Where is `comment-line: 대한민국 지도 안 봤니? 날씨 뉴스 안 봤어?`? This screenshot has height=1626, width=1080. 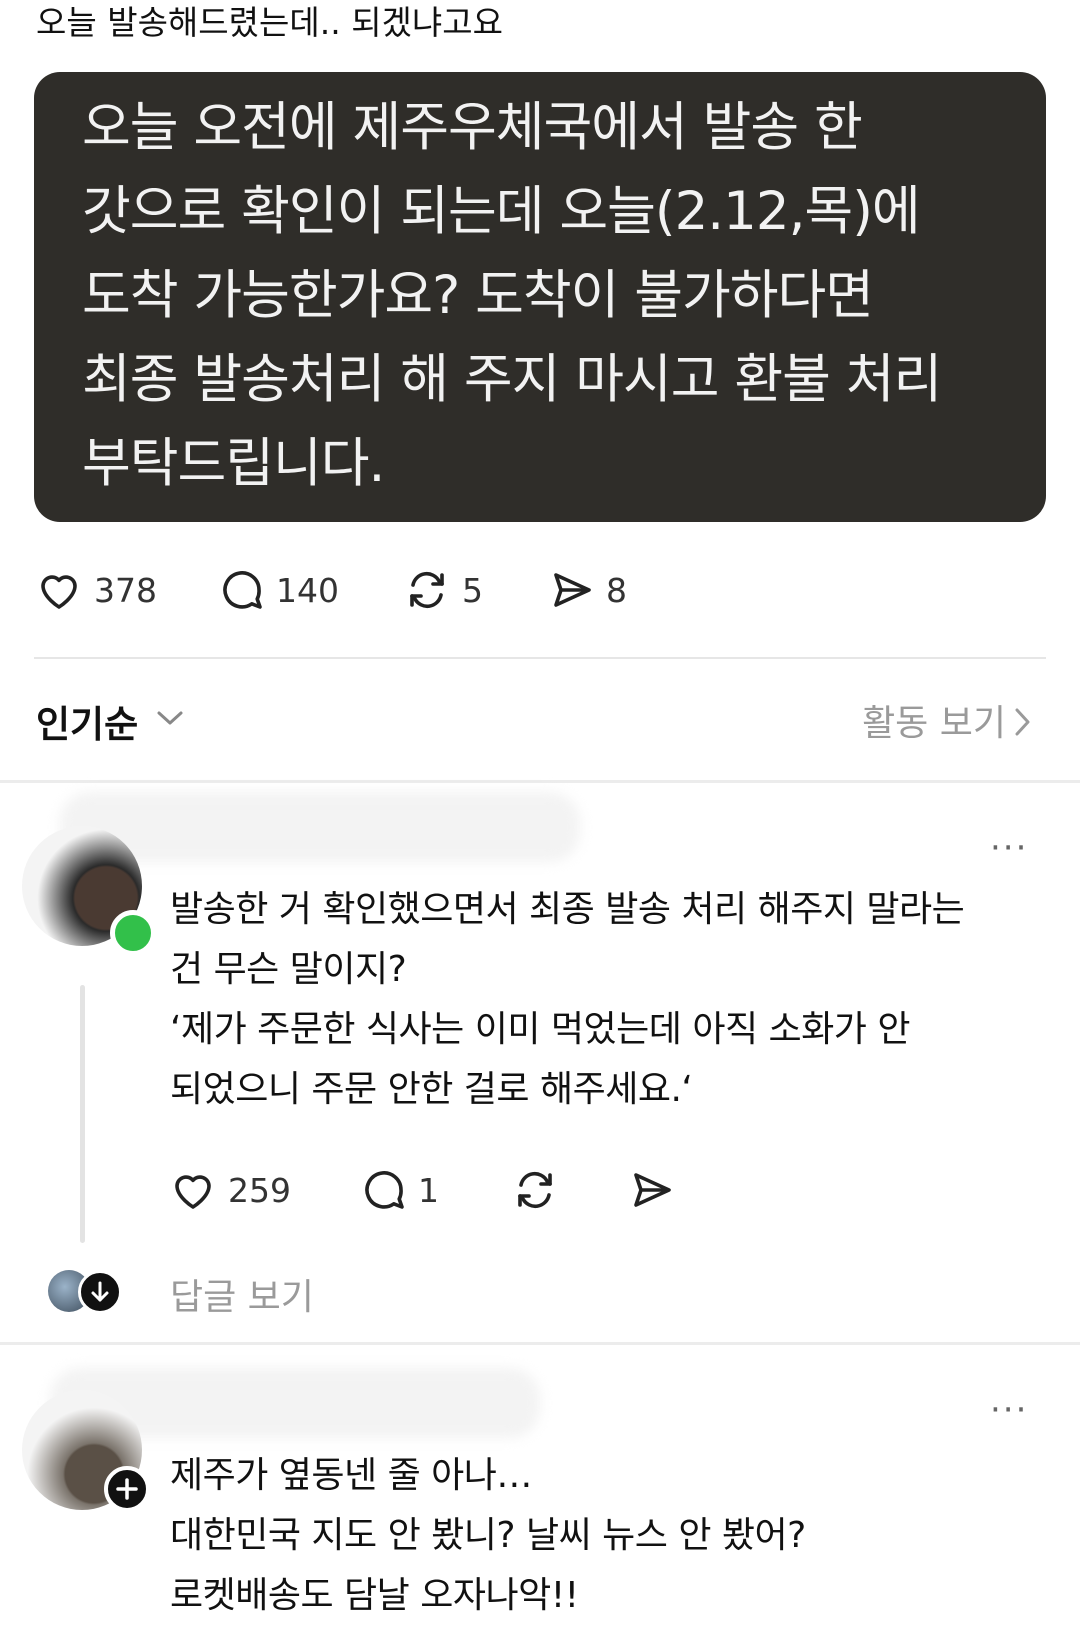
comment-line: 대한민국 지도 안 봤니? 날씨 뉴스 안 봤어? is located at coordinates (488, 1535).